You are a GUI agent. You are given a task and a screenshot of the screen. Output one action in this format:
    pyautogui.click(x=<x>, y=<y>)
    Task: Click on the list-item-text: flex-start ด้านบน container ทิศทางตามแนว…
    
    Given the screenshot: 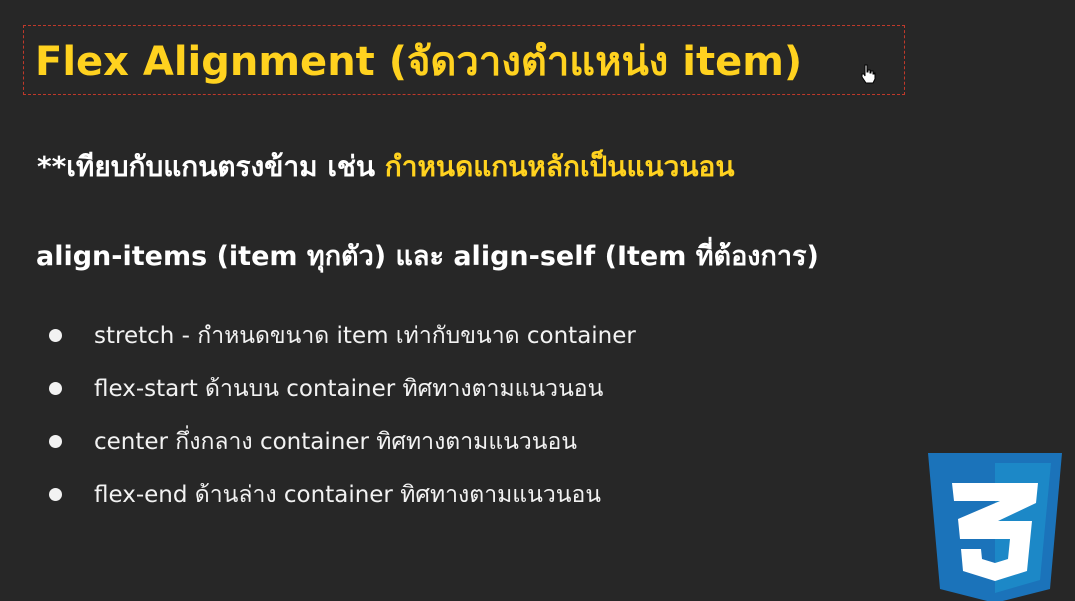 What is the action you would take?
    pyautogui.click(x=349, y=389)
    